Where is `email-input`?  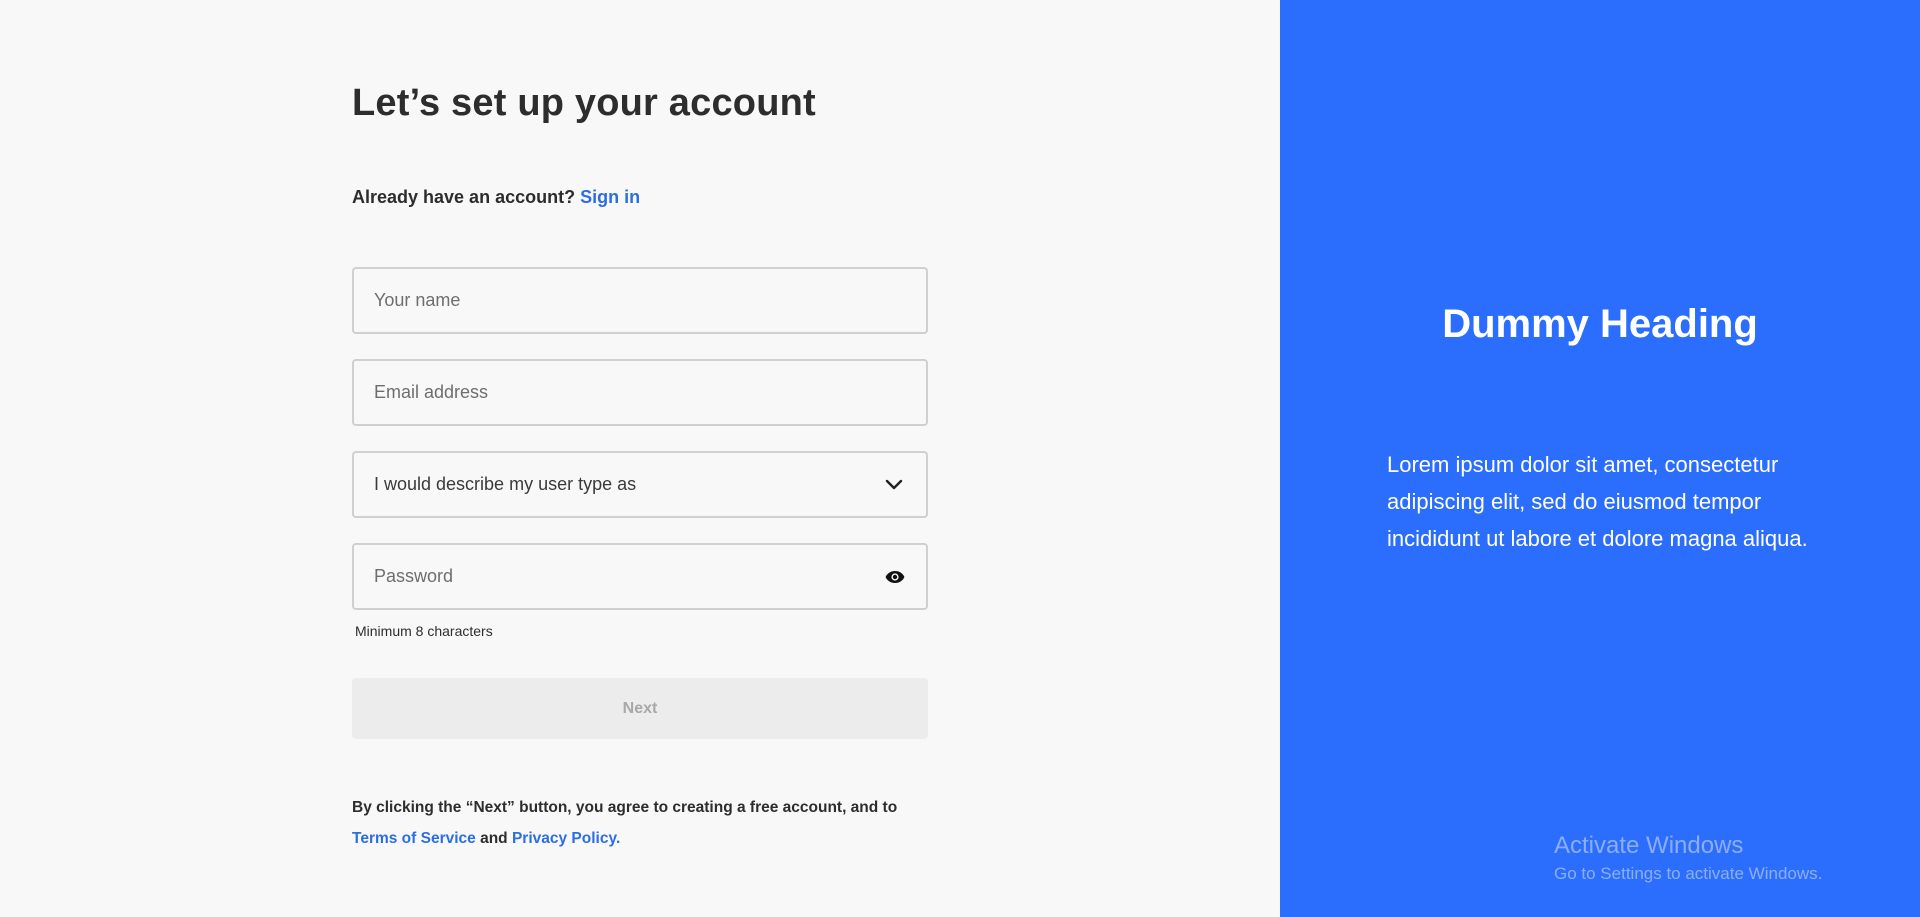
email-input is located at coordinates (640, 392).